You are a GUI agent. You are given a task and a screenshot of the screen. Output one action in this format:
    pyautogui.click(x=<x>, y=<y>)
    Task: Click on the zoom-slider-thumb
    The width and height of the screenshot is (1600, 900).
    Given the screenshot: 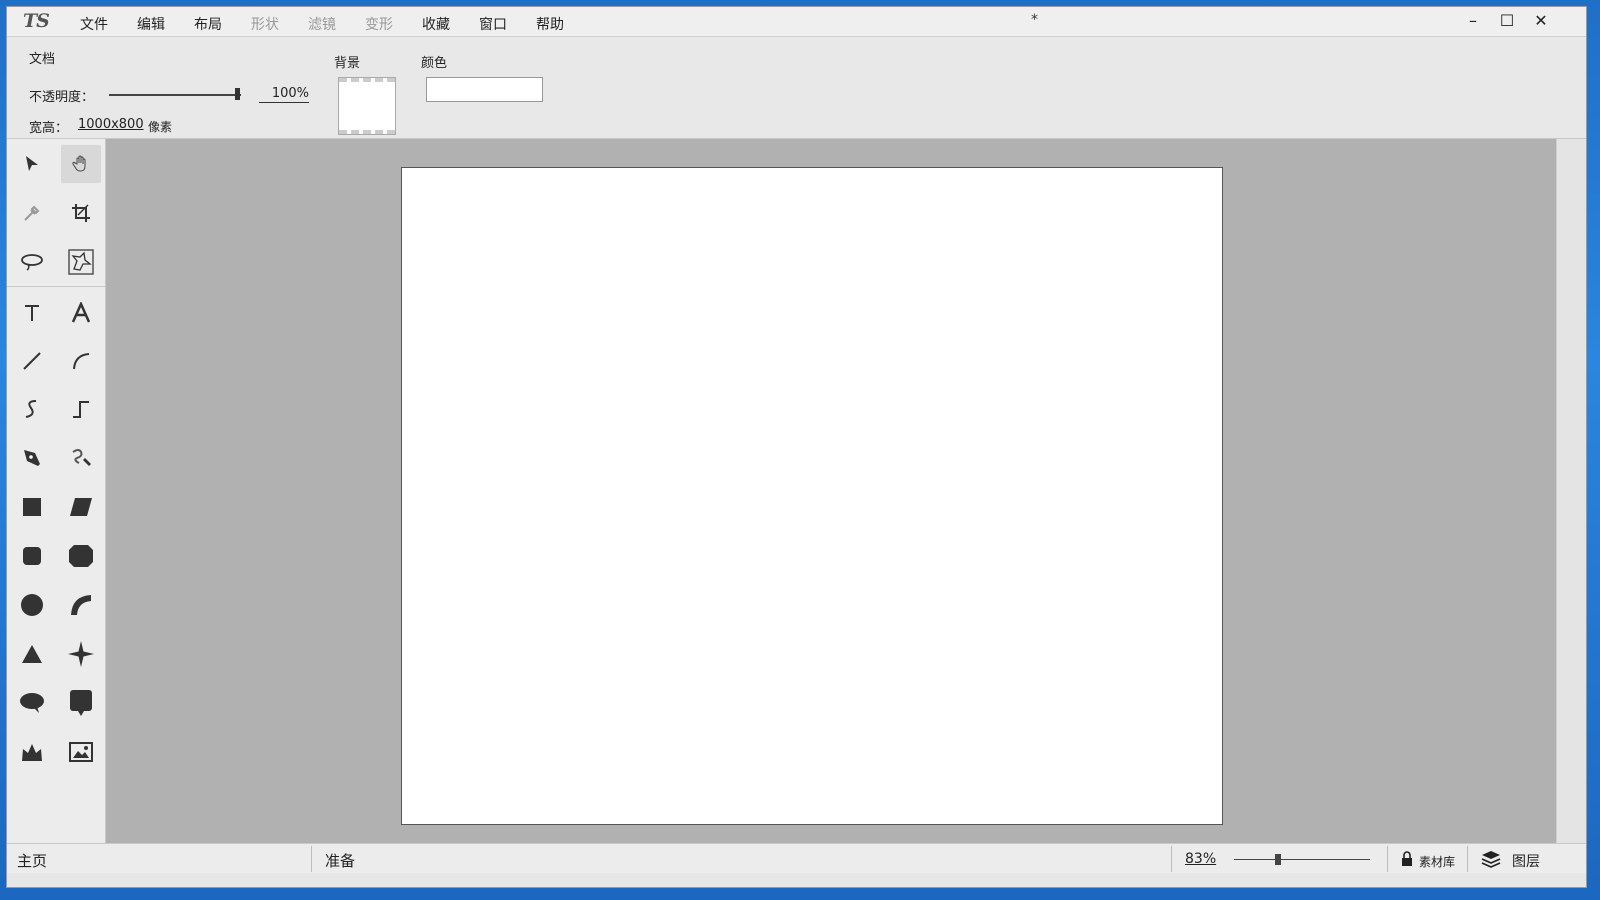 What is the action you would take?
    pyautogui.click(x=1278, y=859)
    